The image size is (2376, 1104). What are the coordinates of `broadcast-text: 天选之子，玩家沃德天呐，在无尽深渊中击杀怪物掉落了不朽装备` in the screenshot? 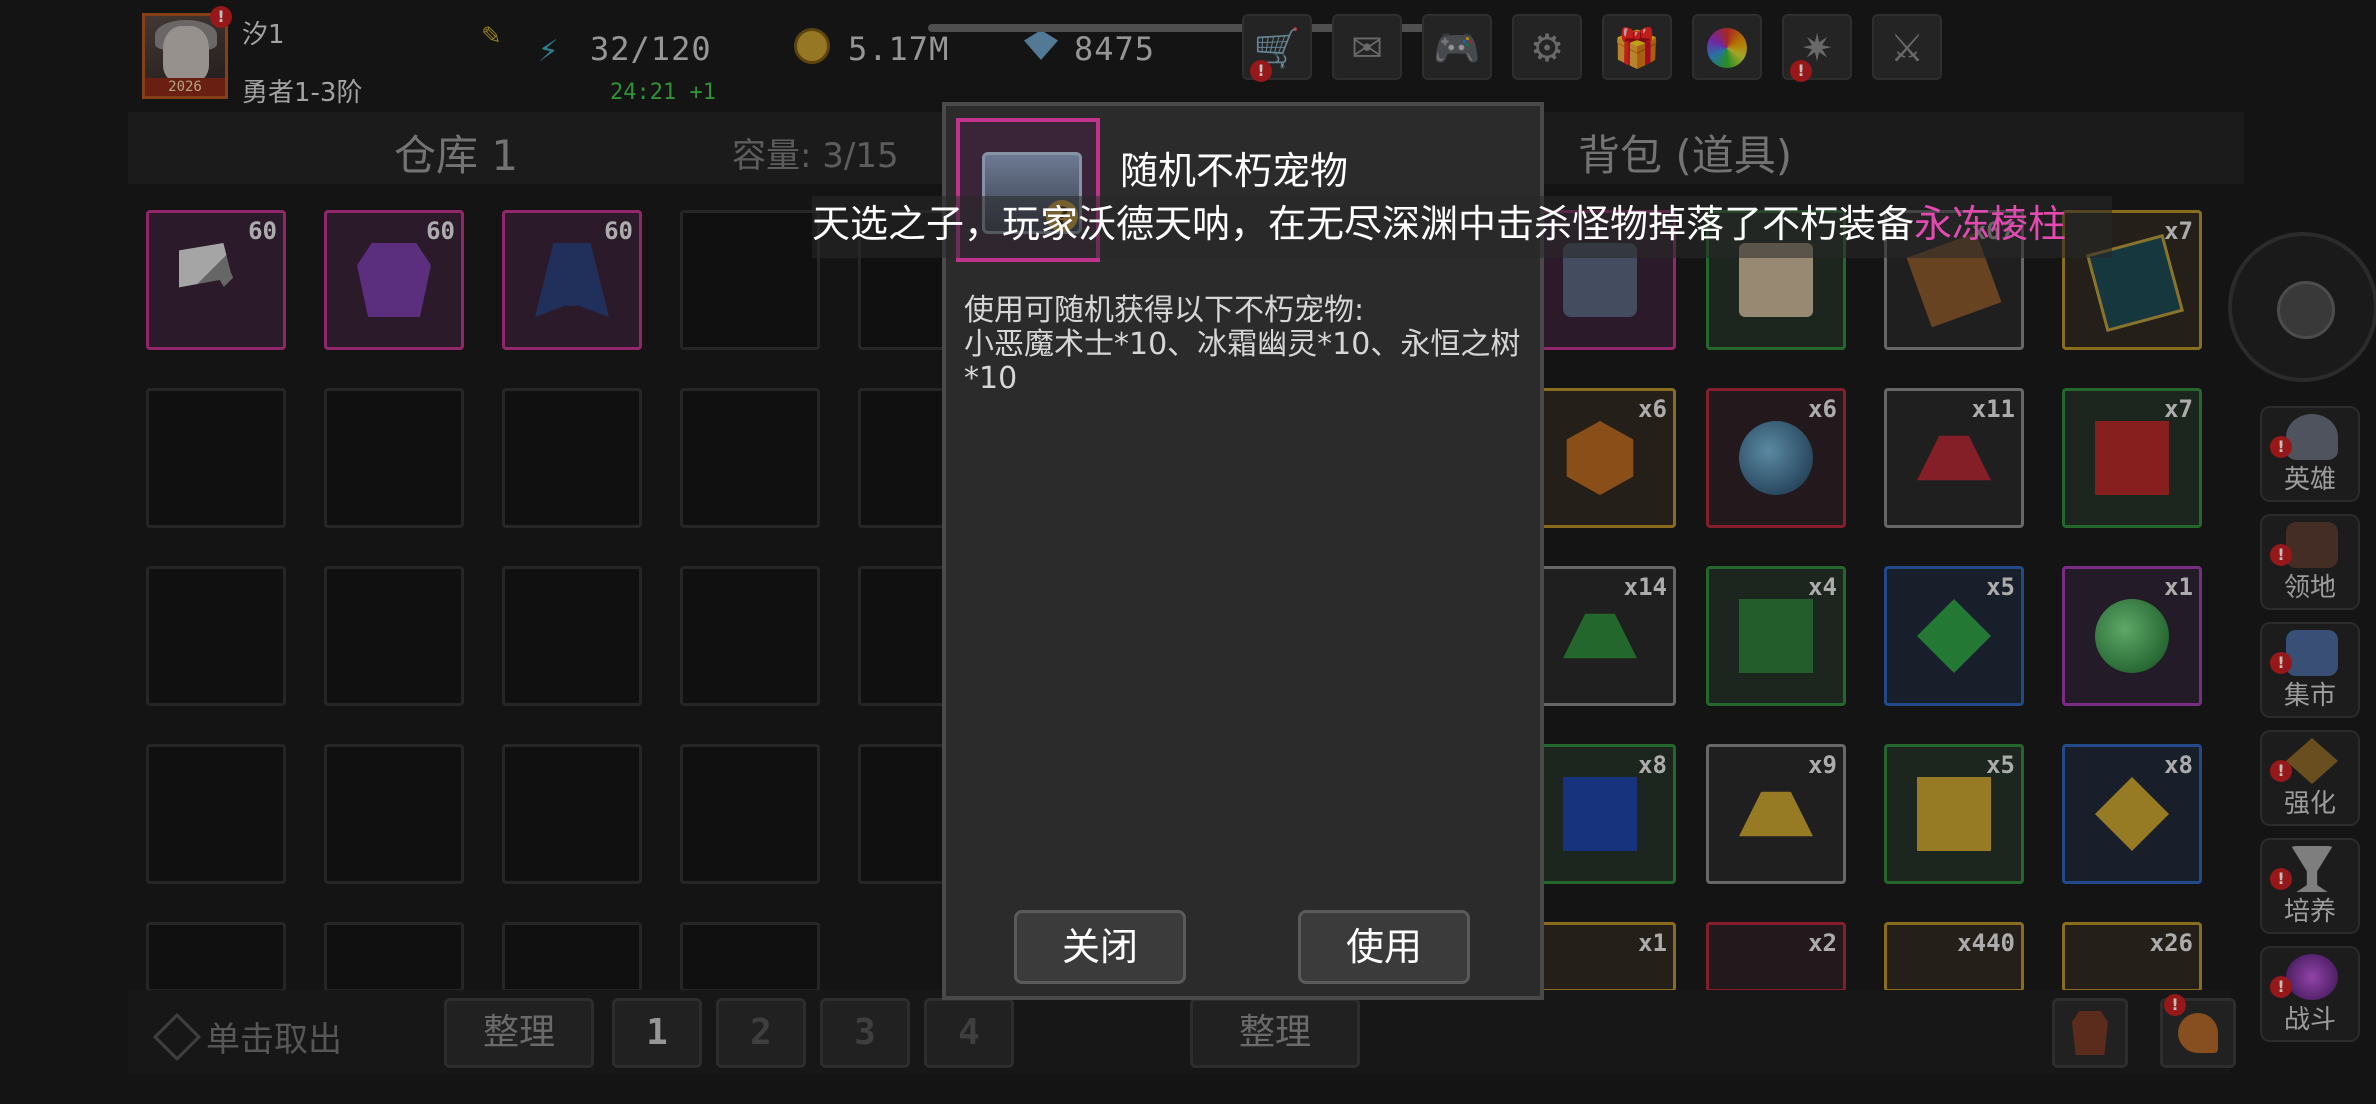 It's located at (1363, 224).